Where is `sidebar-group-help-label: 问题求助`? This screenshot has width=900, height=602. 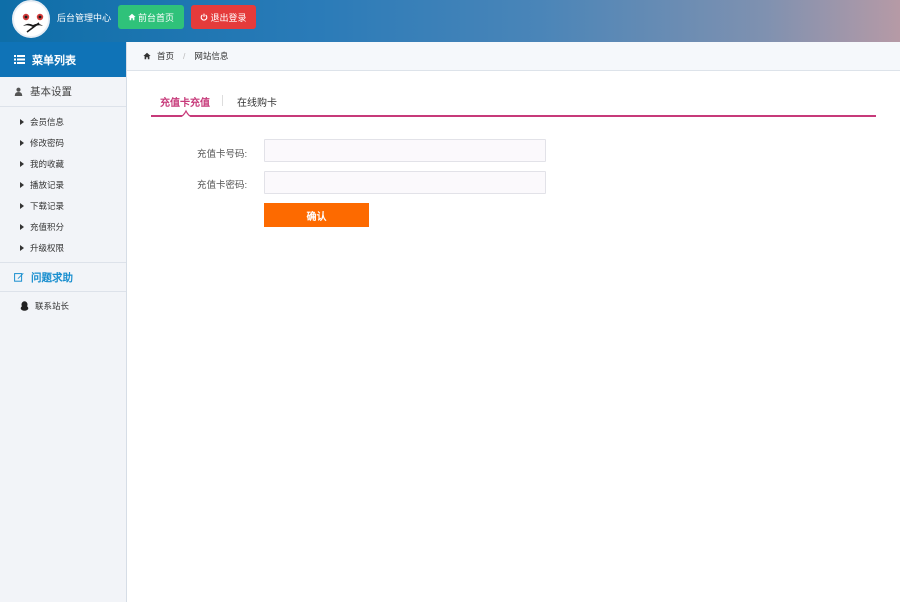 sidebar-group-help-label: 问题求助 is located at coordinates (52, 277).